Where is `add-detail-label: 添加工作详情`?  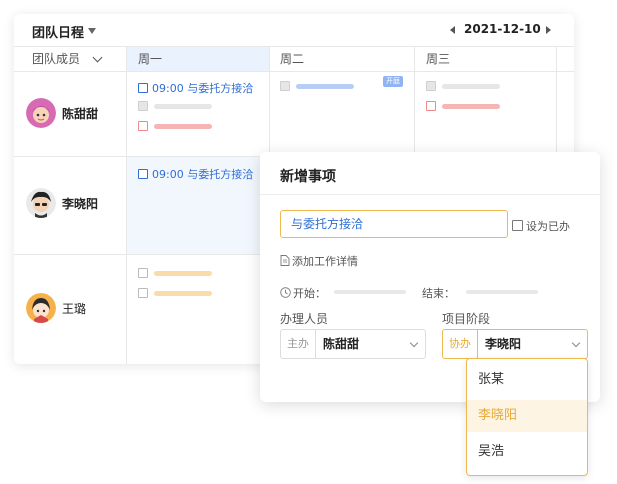 add-detail-label: 添加工作详情 is located at coordinates (325, 261).